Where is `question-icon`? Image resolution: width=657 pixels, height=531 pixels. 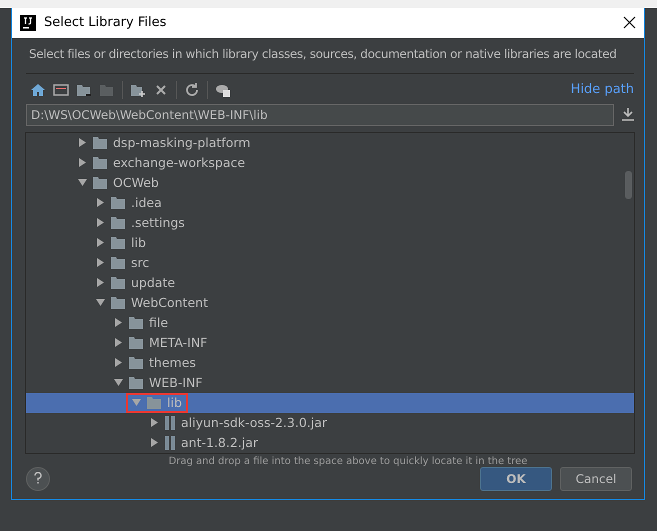 question-icon is located at coordinates (38, 478).